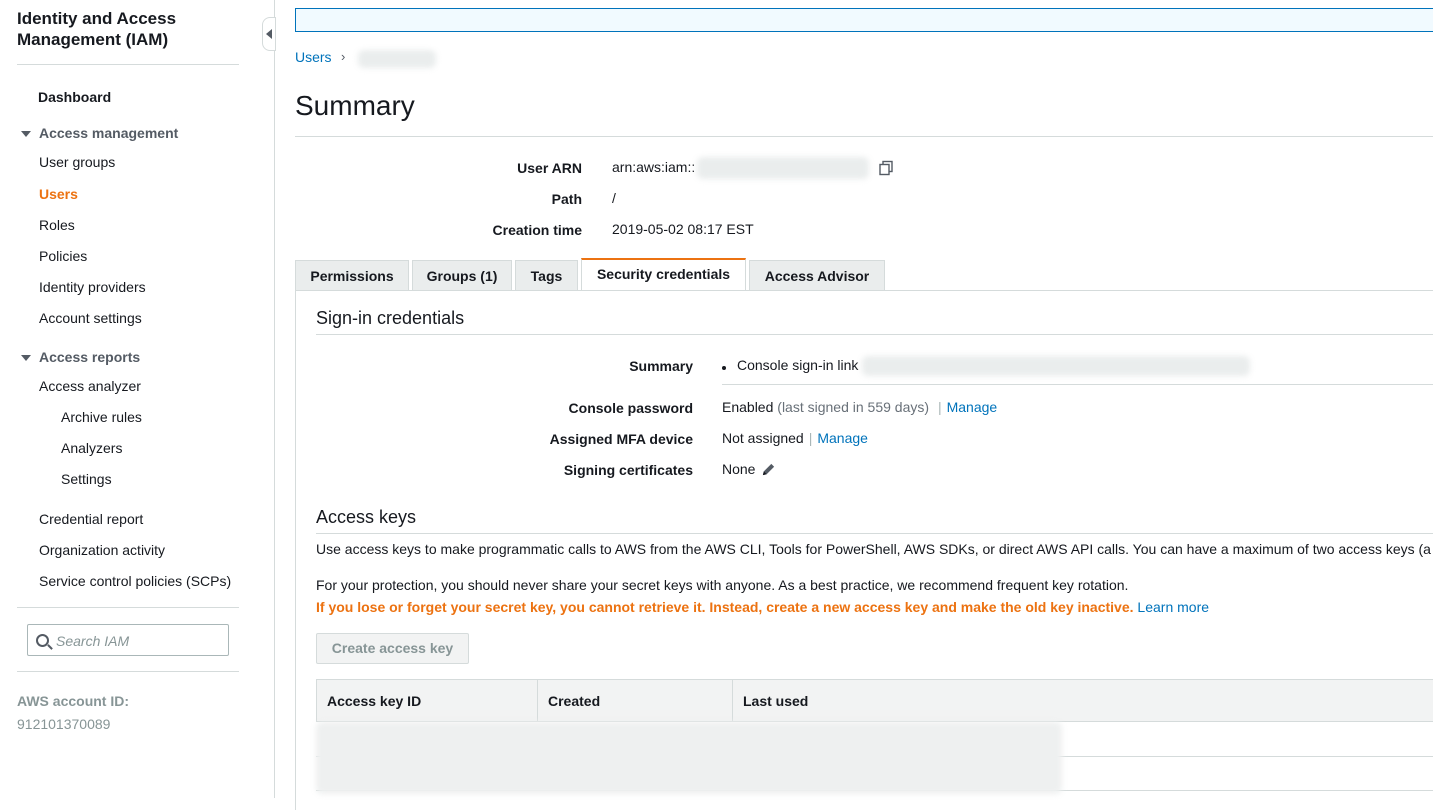 The width and height of the screenshot is (1433, 810). Describe the element at coordinates (853, 407) in the screenshot. I see `console-password-note: (last signed in 559 days)` at that location.